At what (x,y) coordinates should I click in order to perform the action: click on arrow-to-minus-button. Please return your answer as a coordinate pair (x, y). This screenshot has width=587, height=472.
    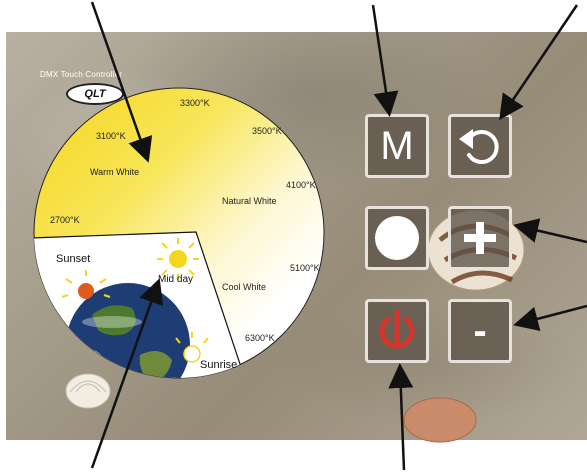
    Looking at the image, I should click on (550, 318).